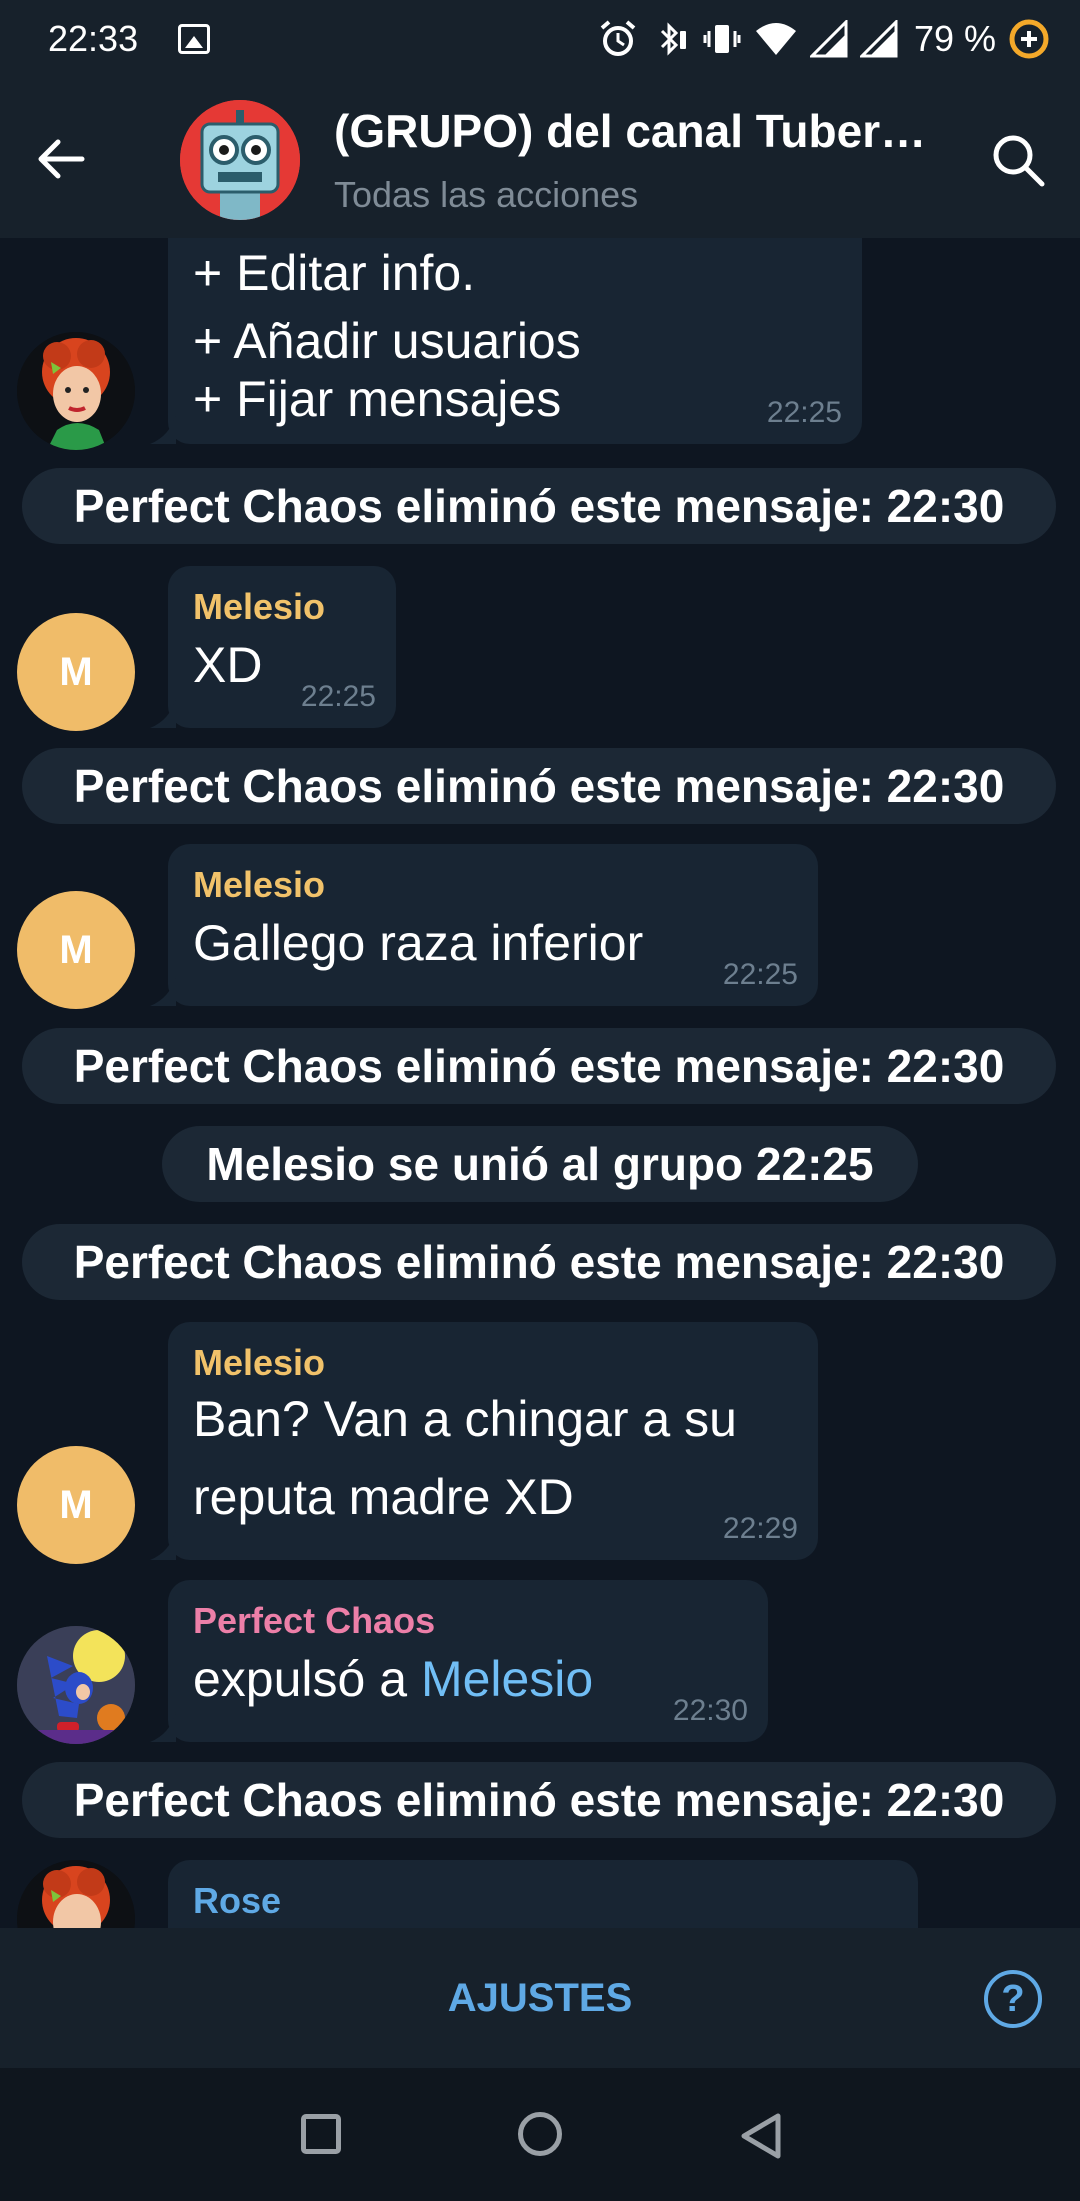  Describe the element at coordinates (486, 194) in the screenshot. I see `header-subtitle: Todas las acciones` at that location.